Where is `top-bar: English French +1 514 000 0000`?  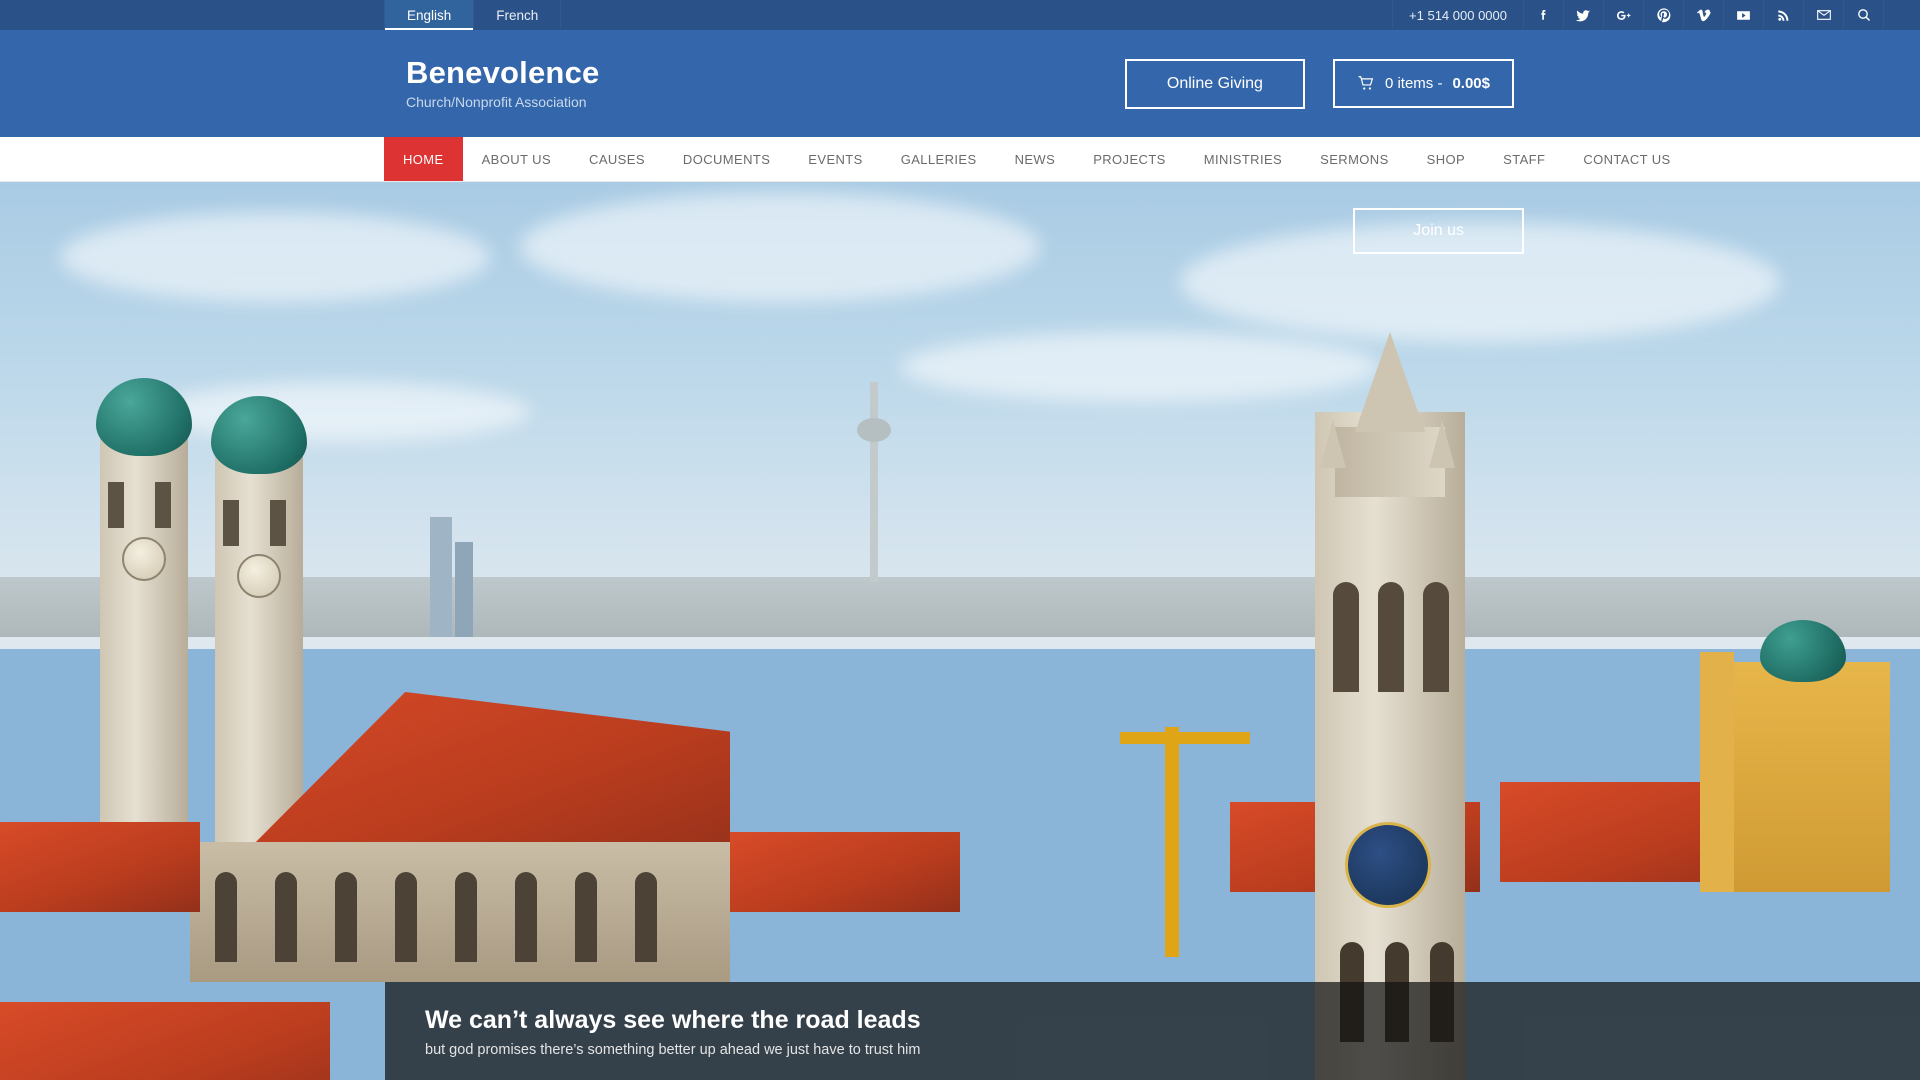 top-bar: English French +1 514 000 0000 is located at coordinates (960, 15).